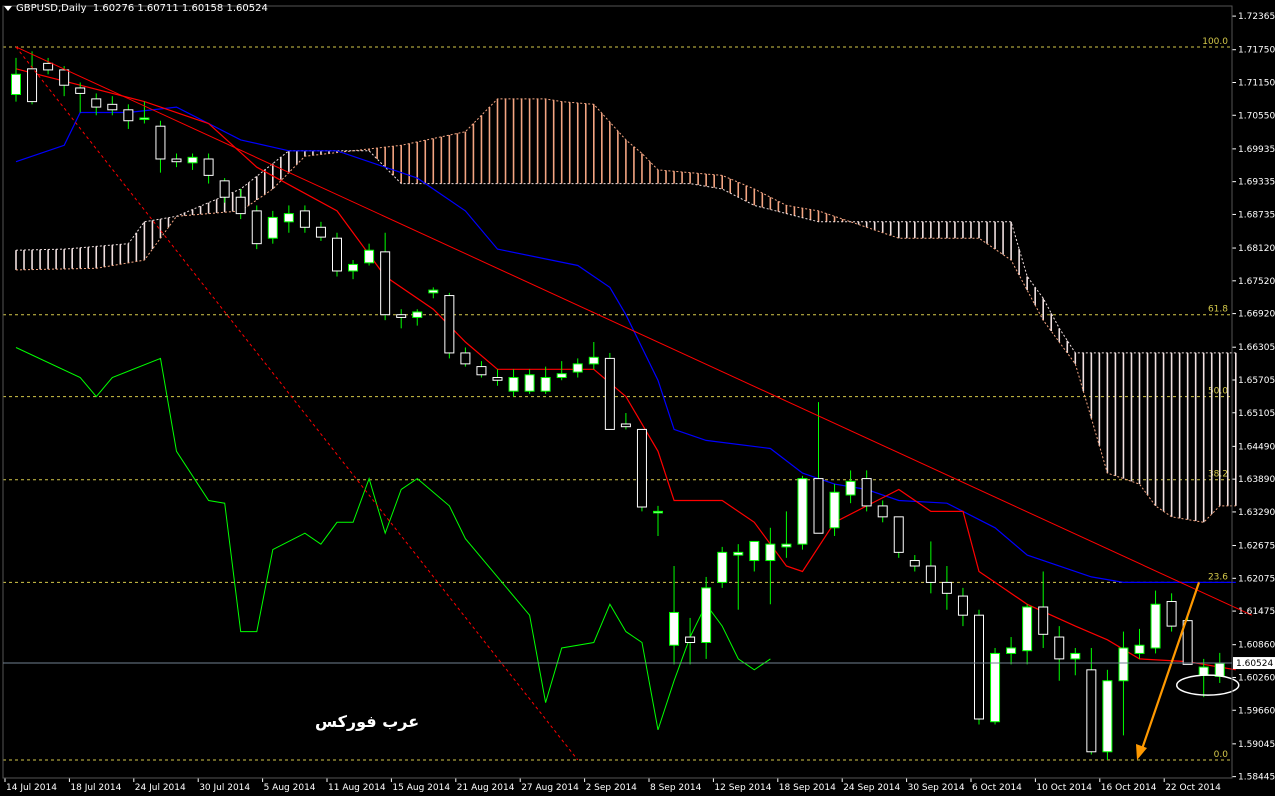 The width and height of the screenshot is (1275, 796). Describe the element at coordinates (180, 8) in the screenshot. I see `ohlc-values: 1.60276 1.60711 1.60158 1.60524` at that location.